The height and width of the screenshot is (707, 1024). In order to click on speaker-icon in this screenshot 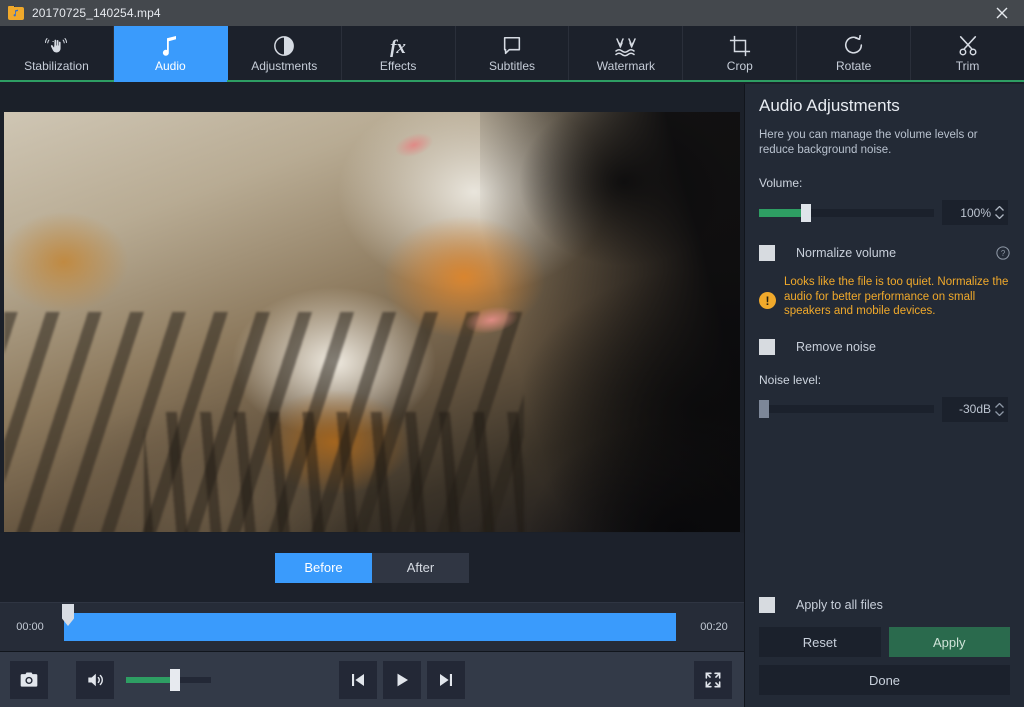, I will do `click(95, 679)`.